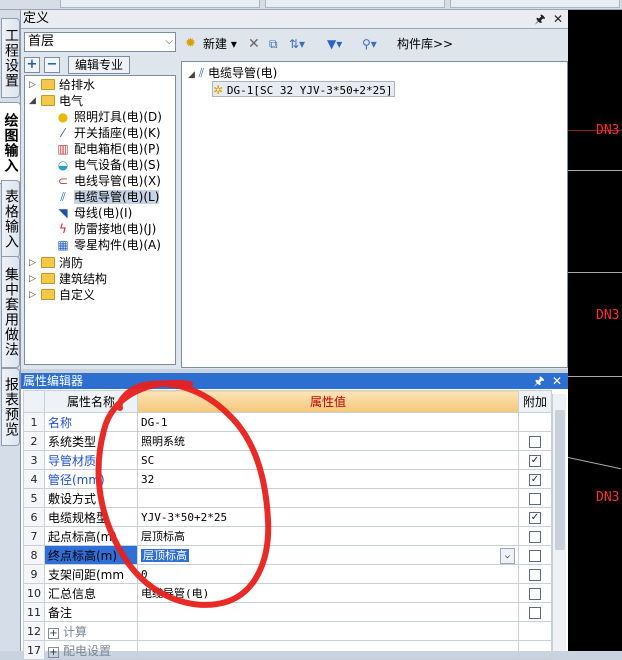  What do you see at coordinates (100, 42) in the screenshot?
I see `floor-select: 首层 ⌵` at bounding box center [100, 42].